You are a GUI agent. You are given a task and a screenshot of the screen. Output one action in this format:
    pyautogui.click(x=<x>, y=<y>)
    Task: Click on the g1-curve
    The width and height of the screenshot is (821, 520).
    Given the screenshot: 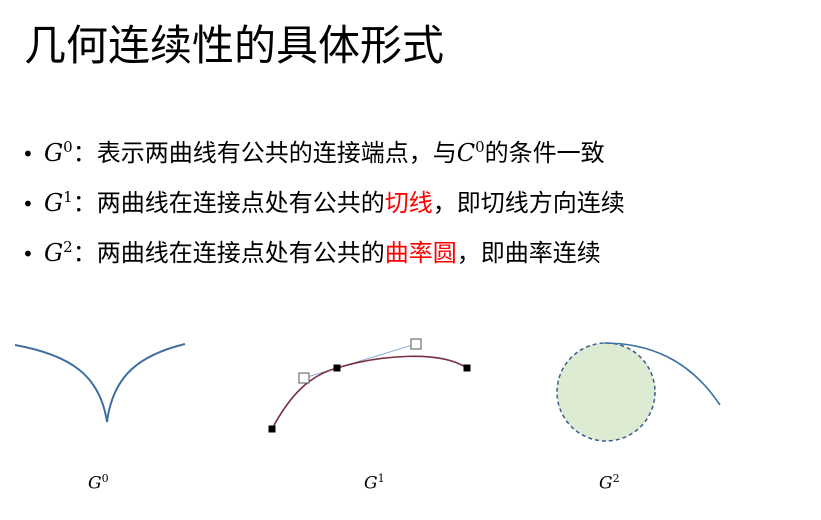 What is the action you would take?
    pyautogui.click(x=369, y=392)
    